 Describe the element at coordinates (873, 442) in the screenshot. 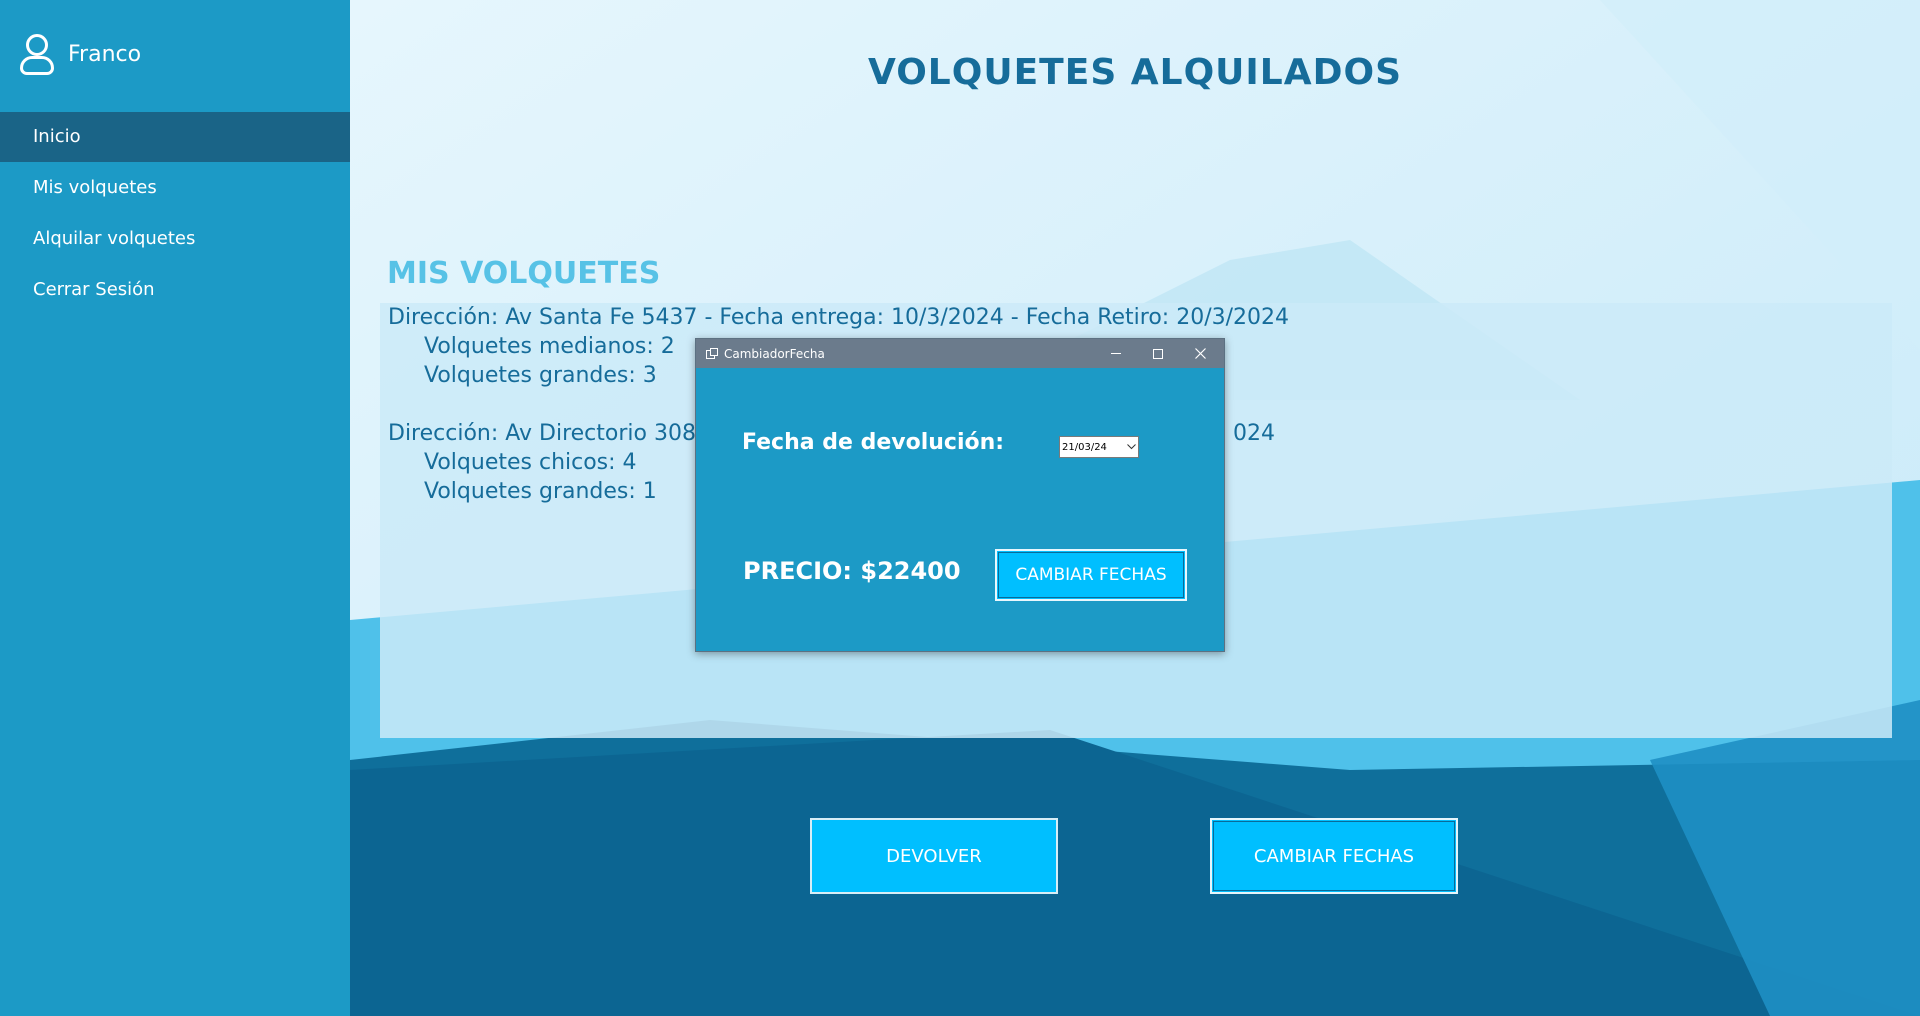

I see `fecha-devolucion-label: Fecha de devolución:` at that location.